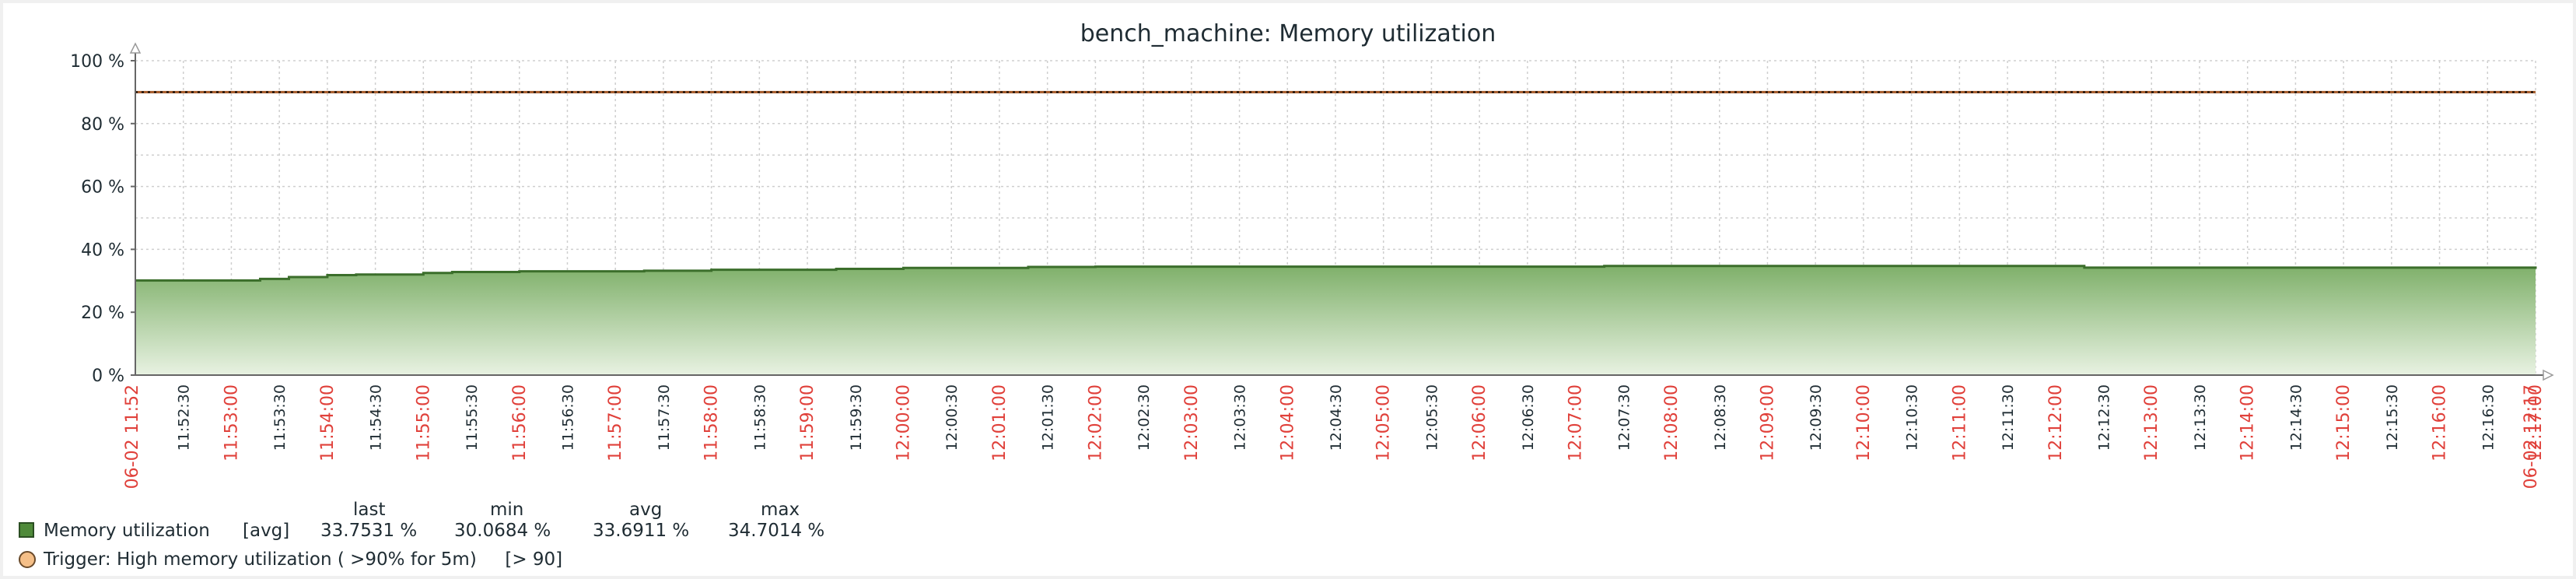 The height and width of the screenshot is (579, 2576). I want to click on x-tick-label: 11:57:00, so click(615, 422).